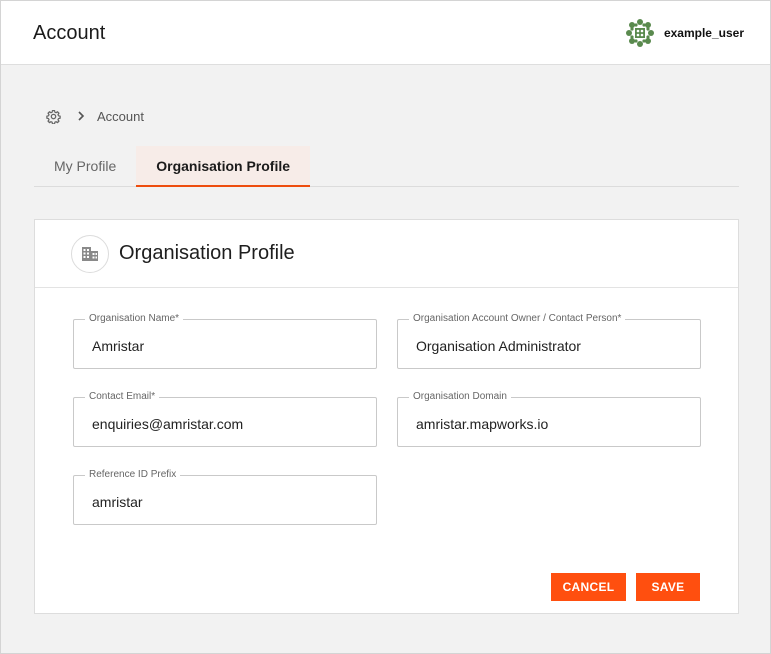 The width and height of the screenshot is (771, 654). Describe the element at coordinates (668, 587) in the screenshot. I see `save-button: SAVE` at that location.